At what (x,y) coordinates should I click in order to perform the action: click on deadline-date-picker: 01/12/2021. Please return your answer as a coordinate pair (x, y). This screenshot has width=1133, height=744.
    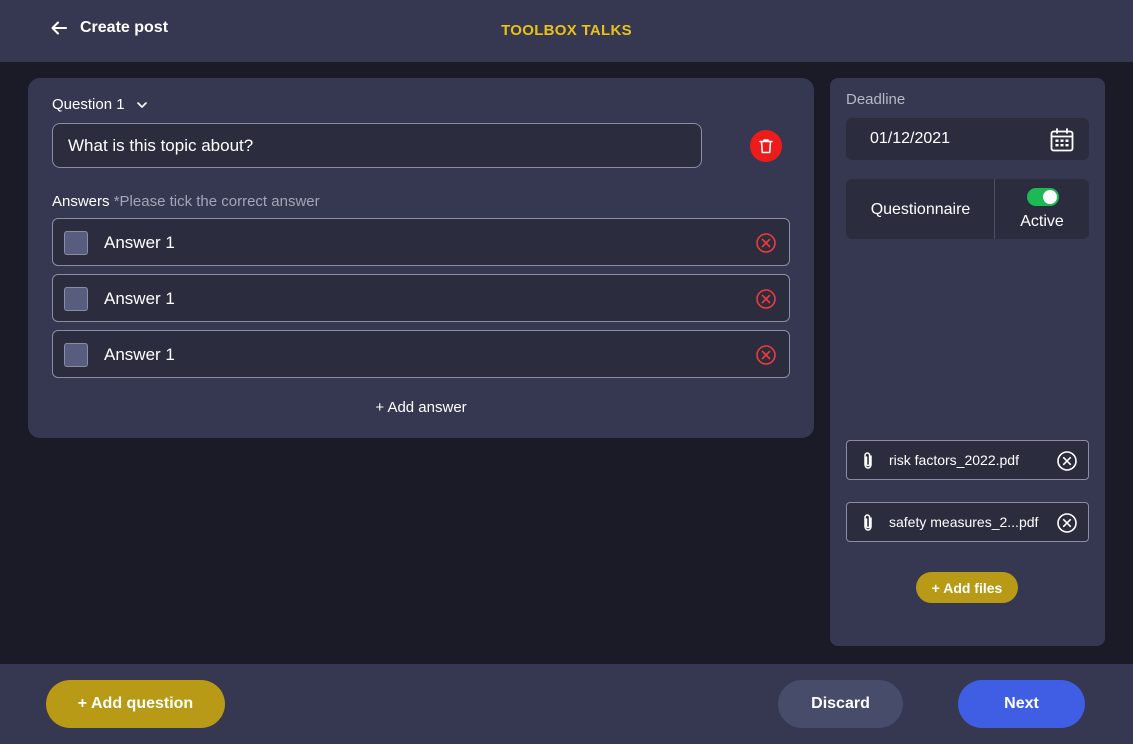
    Looking at the image, I should click on (967, 139).